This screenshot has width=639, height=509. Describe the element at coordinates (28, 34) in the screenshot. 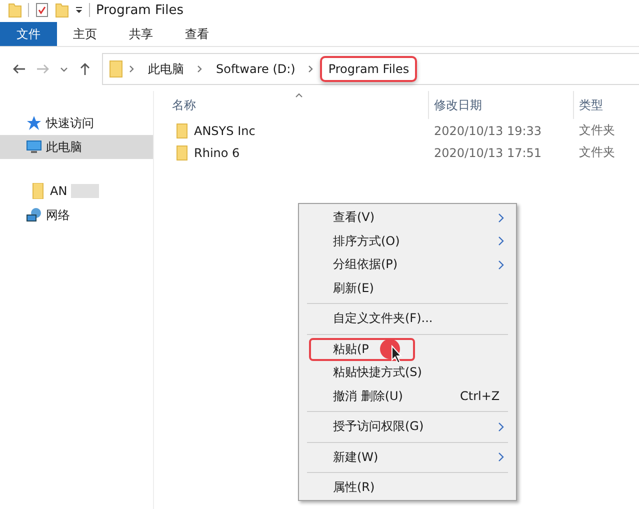

I see `ribbon-tab: 文件` at that location.